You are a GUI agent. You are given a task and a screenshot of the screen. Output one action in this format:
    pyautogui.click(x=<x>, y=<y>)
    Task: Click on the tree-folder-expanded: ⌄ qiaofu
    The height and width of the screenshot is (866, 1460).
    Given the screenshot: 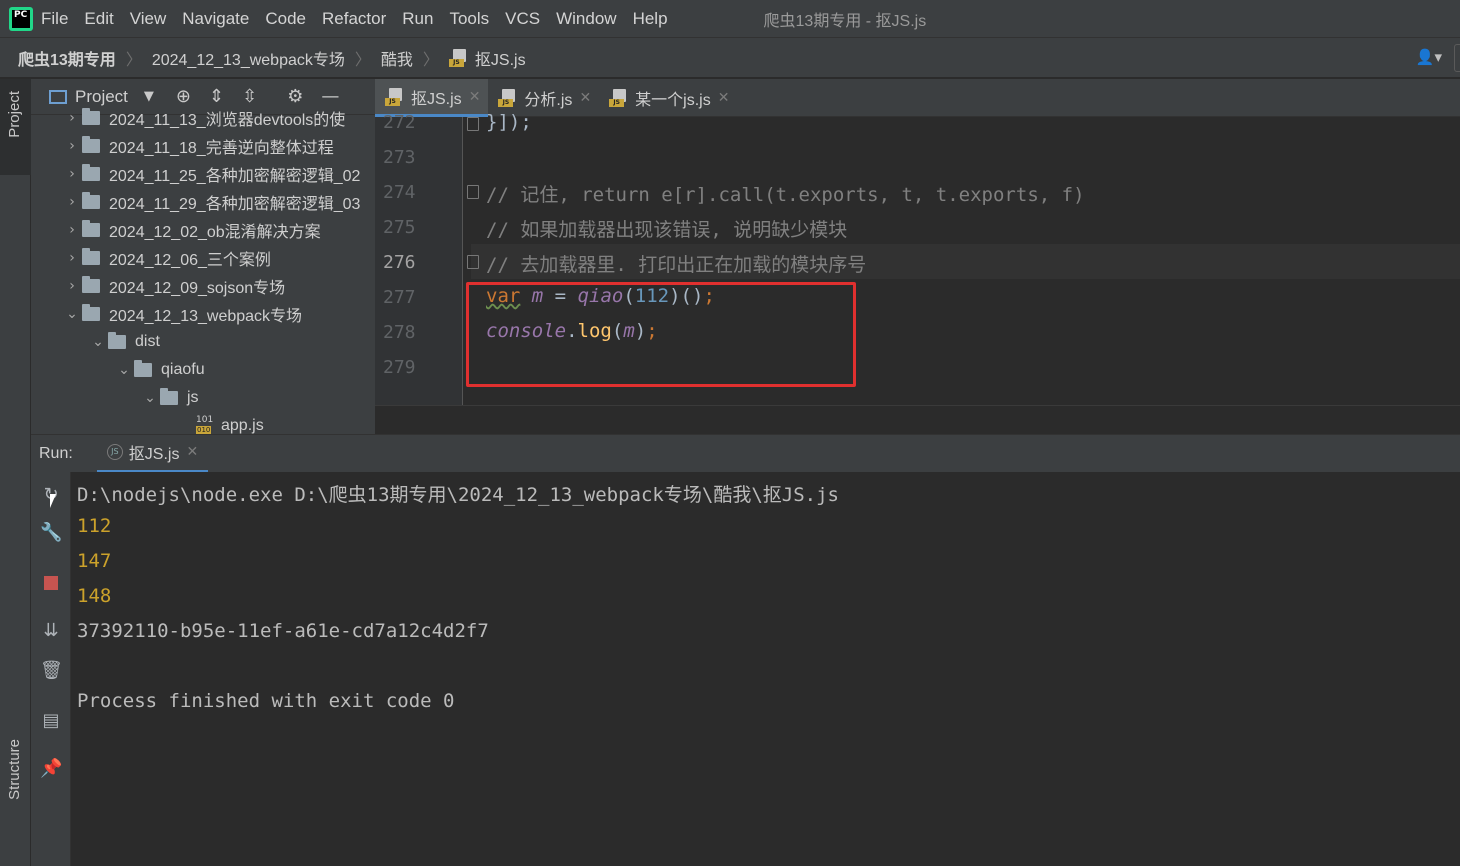 What is the action you would take?
    pyautogui.click(x=196, y=370)
    